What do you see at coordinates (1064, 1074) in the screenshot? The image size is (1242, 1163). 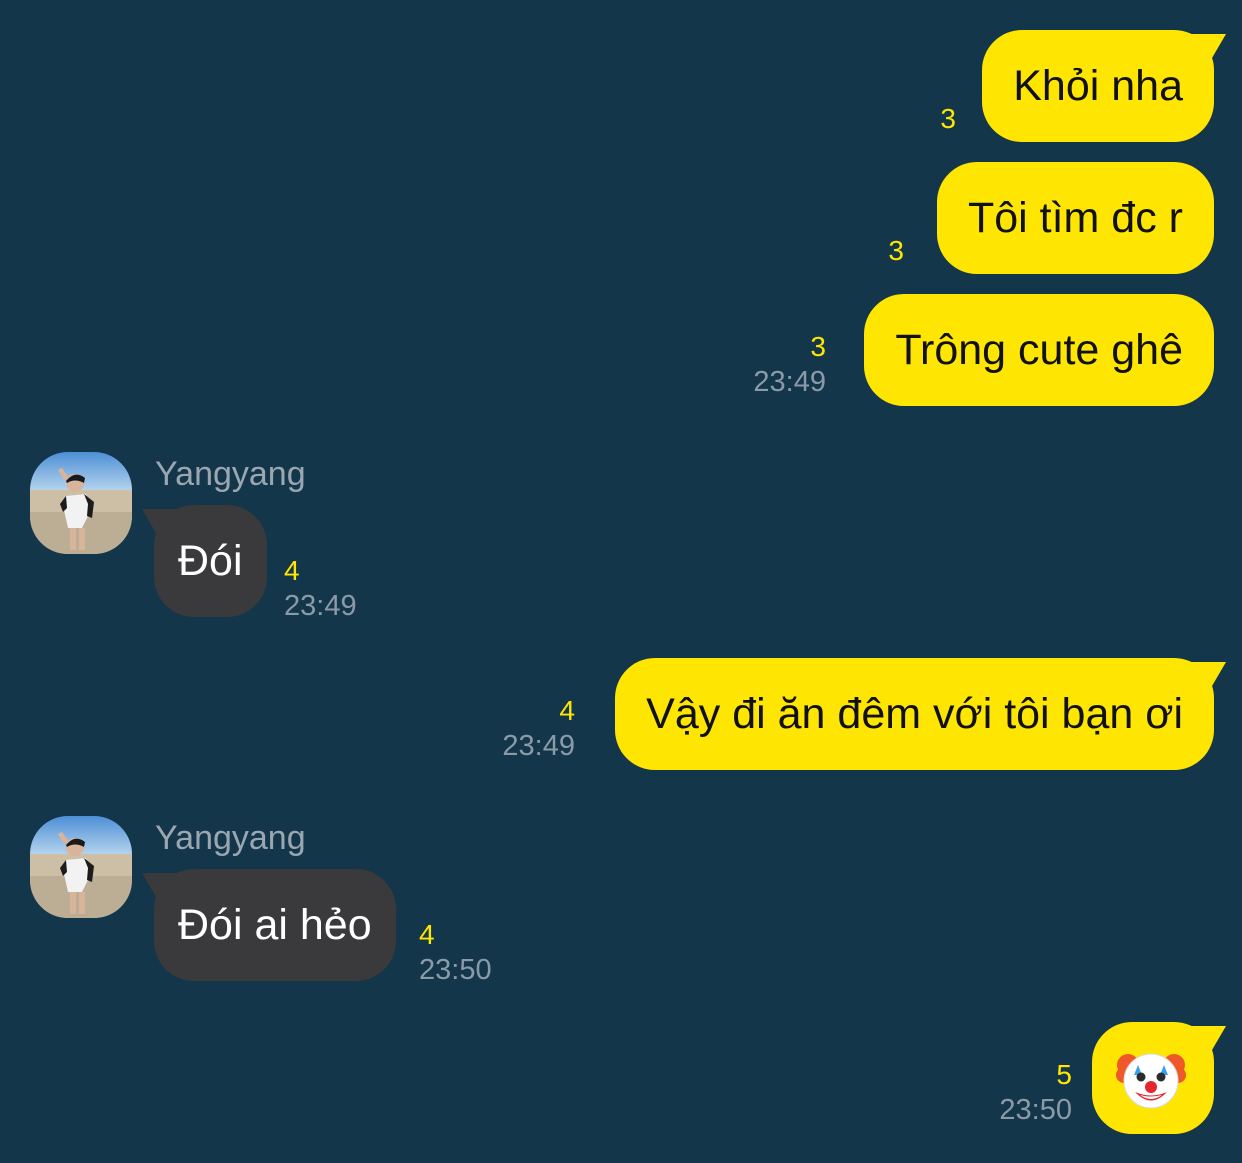 I see `unread-count: 5` at bounding box center [1064, 1074].